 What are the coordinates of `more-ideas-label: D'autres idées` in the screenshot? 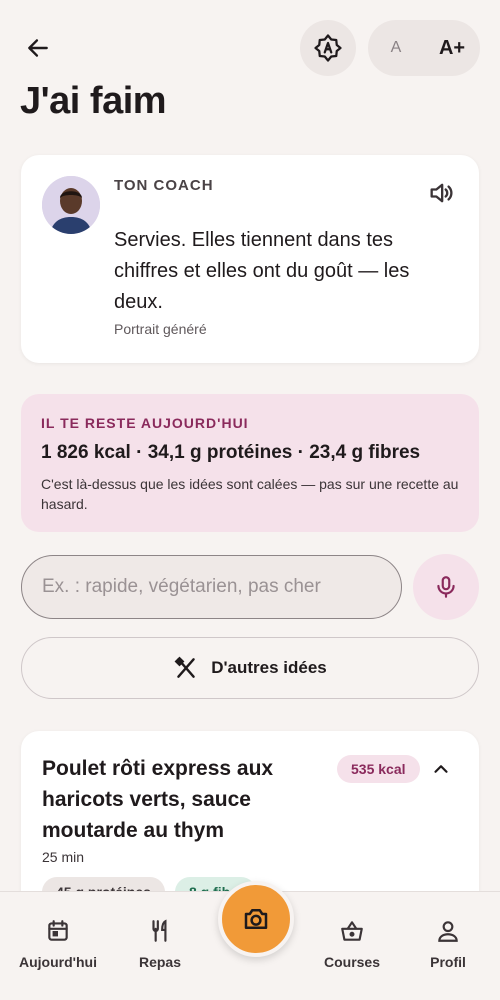 It's located at (269, 667).